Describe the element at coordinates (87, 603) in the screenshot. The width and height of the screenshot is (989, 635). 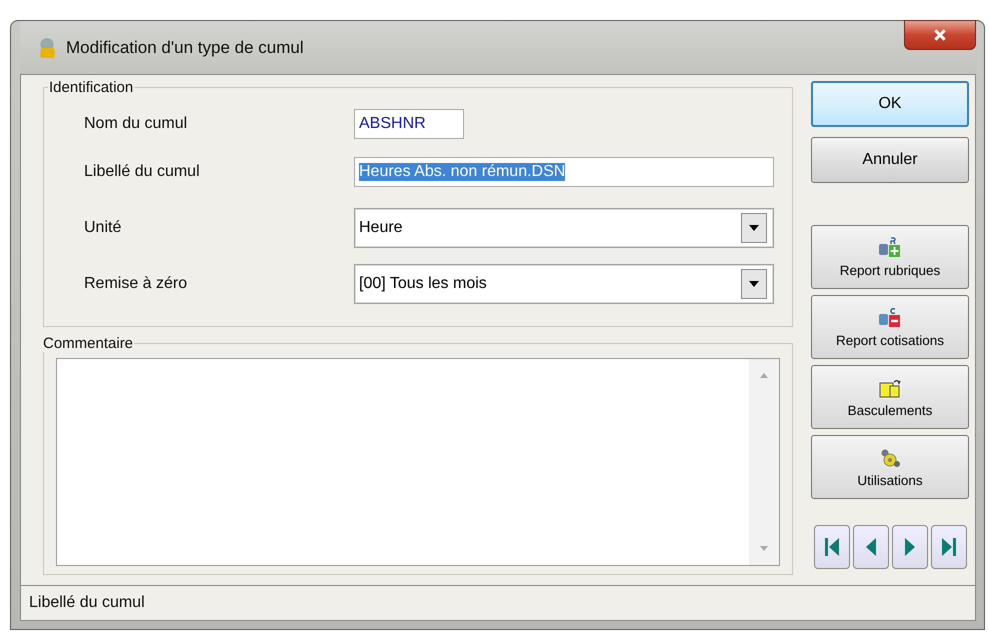
I see `status-text: Libellé du cumul` at that location.